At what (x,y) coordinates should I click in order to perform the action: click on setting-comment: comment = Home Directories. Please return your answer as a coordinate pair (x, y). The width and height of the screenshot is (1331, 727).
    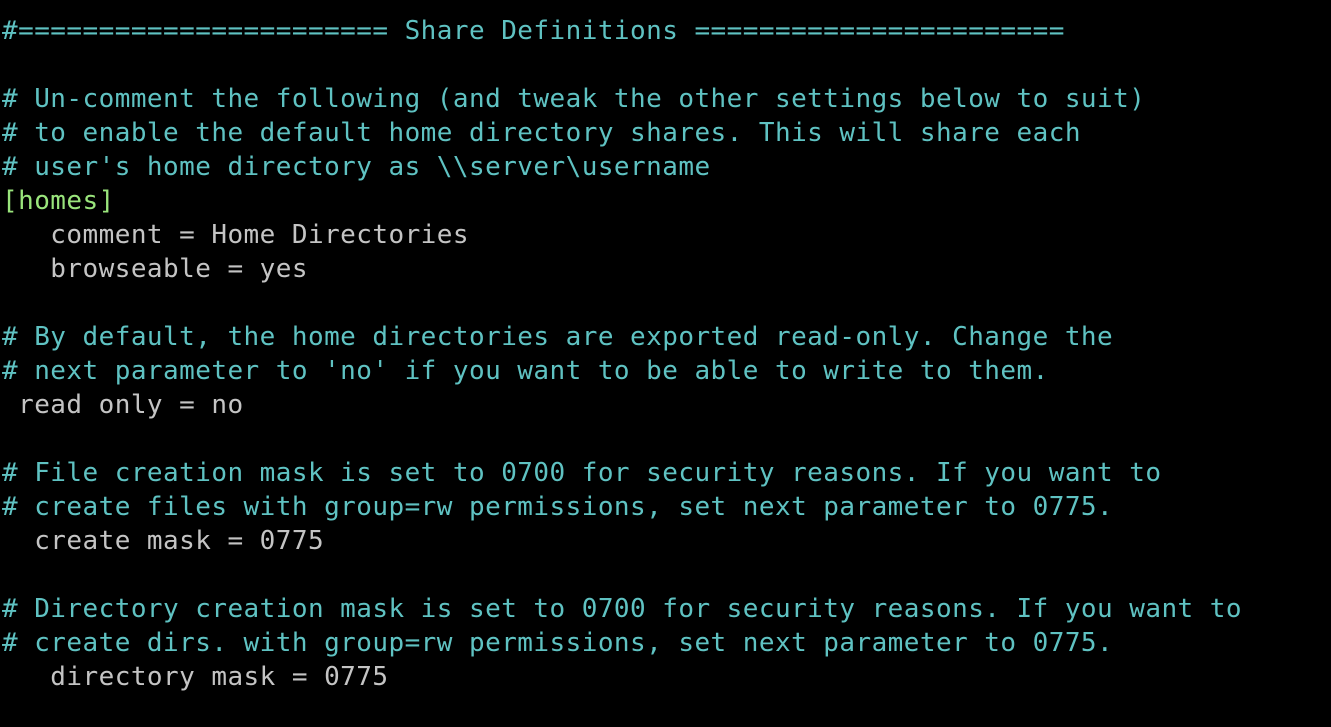
    Looking at the image, I should click on (235, 235).